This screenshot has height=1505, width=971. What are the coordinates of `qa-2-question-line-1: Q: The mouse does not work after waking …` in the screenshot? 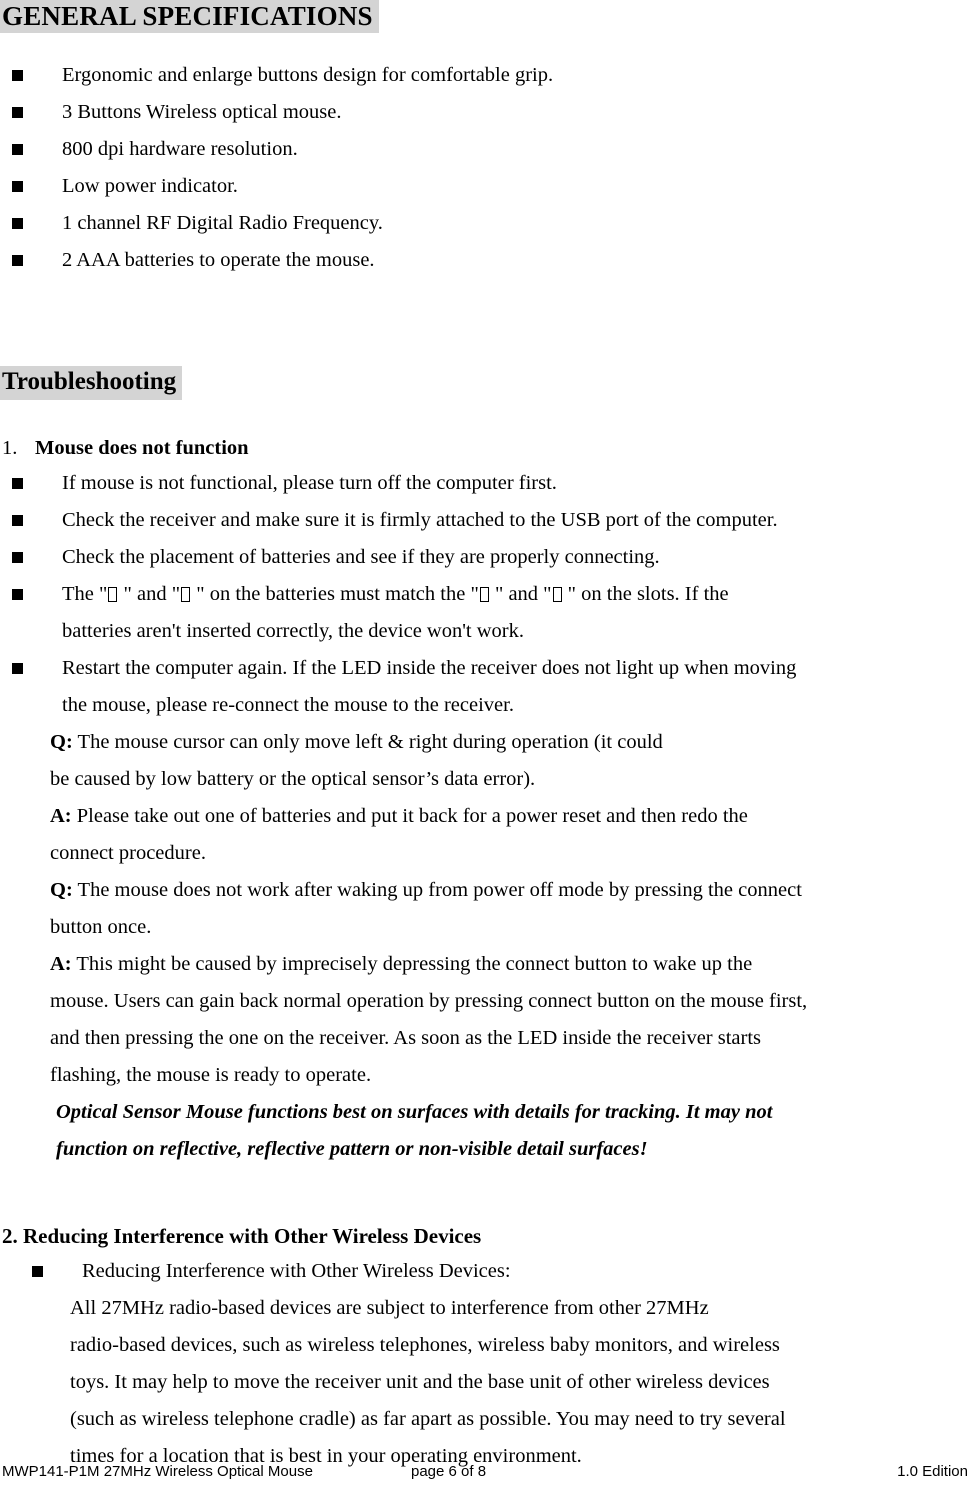 It's located at (426, 890).